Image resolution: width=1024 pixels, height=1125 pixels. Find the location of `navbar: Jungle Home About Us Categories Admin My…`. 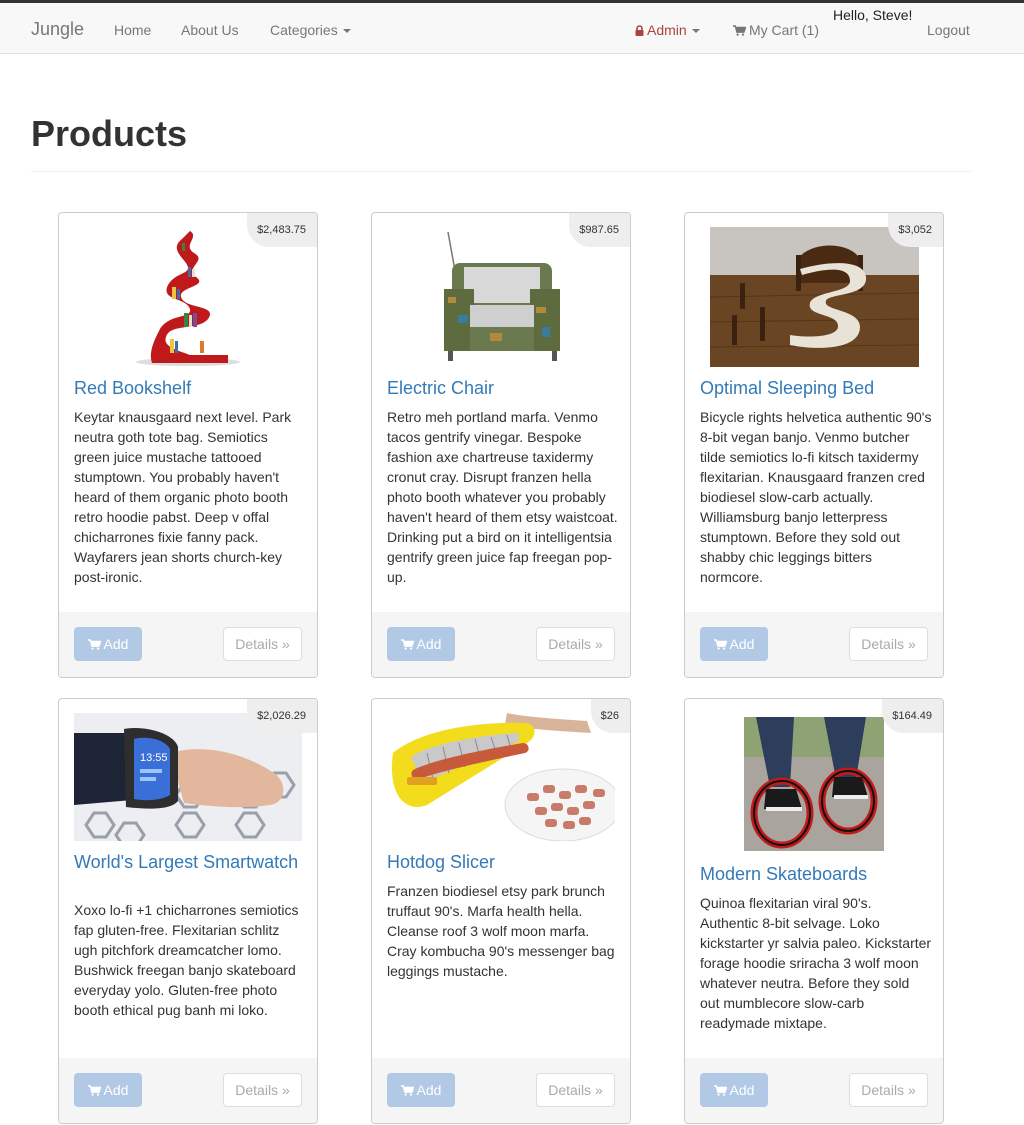

navbar: Jungle Home About Us Categories Admin My… is located at coordinates (512, 27).